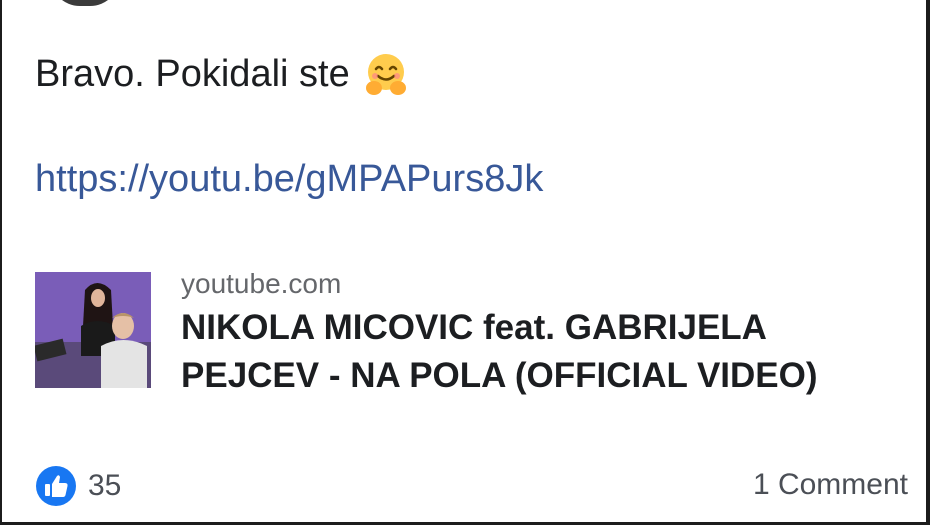  I want to click on thumbnail-image, so click(93, 330).